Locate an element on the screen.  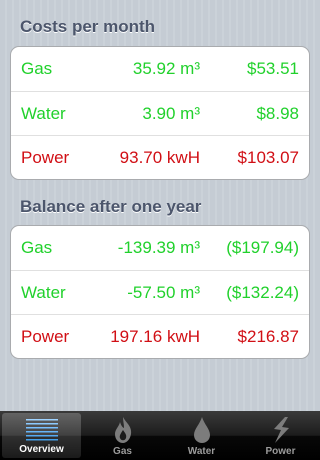
costs-row-power: Power 93.70 kwH $103.07 is located at coordinates (160, 157).